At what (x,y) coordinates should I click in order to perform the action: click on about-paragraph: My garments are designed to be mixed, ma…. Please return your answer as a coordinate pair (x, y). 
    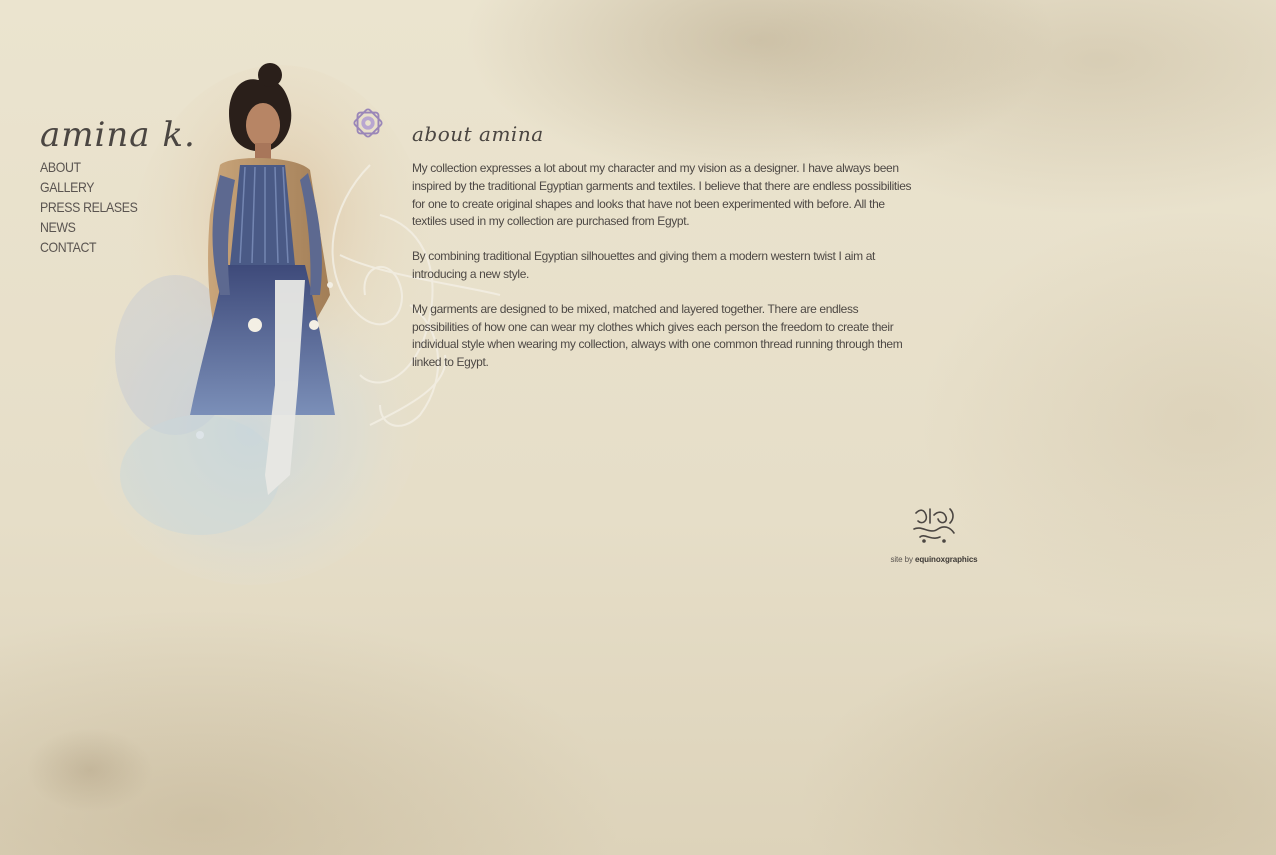
    Looking at the image, I should click on (657, 335).